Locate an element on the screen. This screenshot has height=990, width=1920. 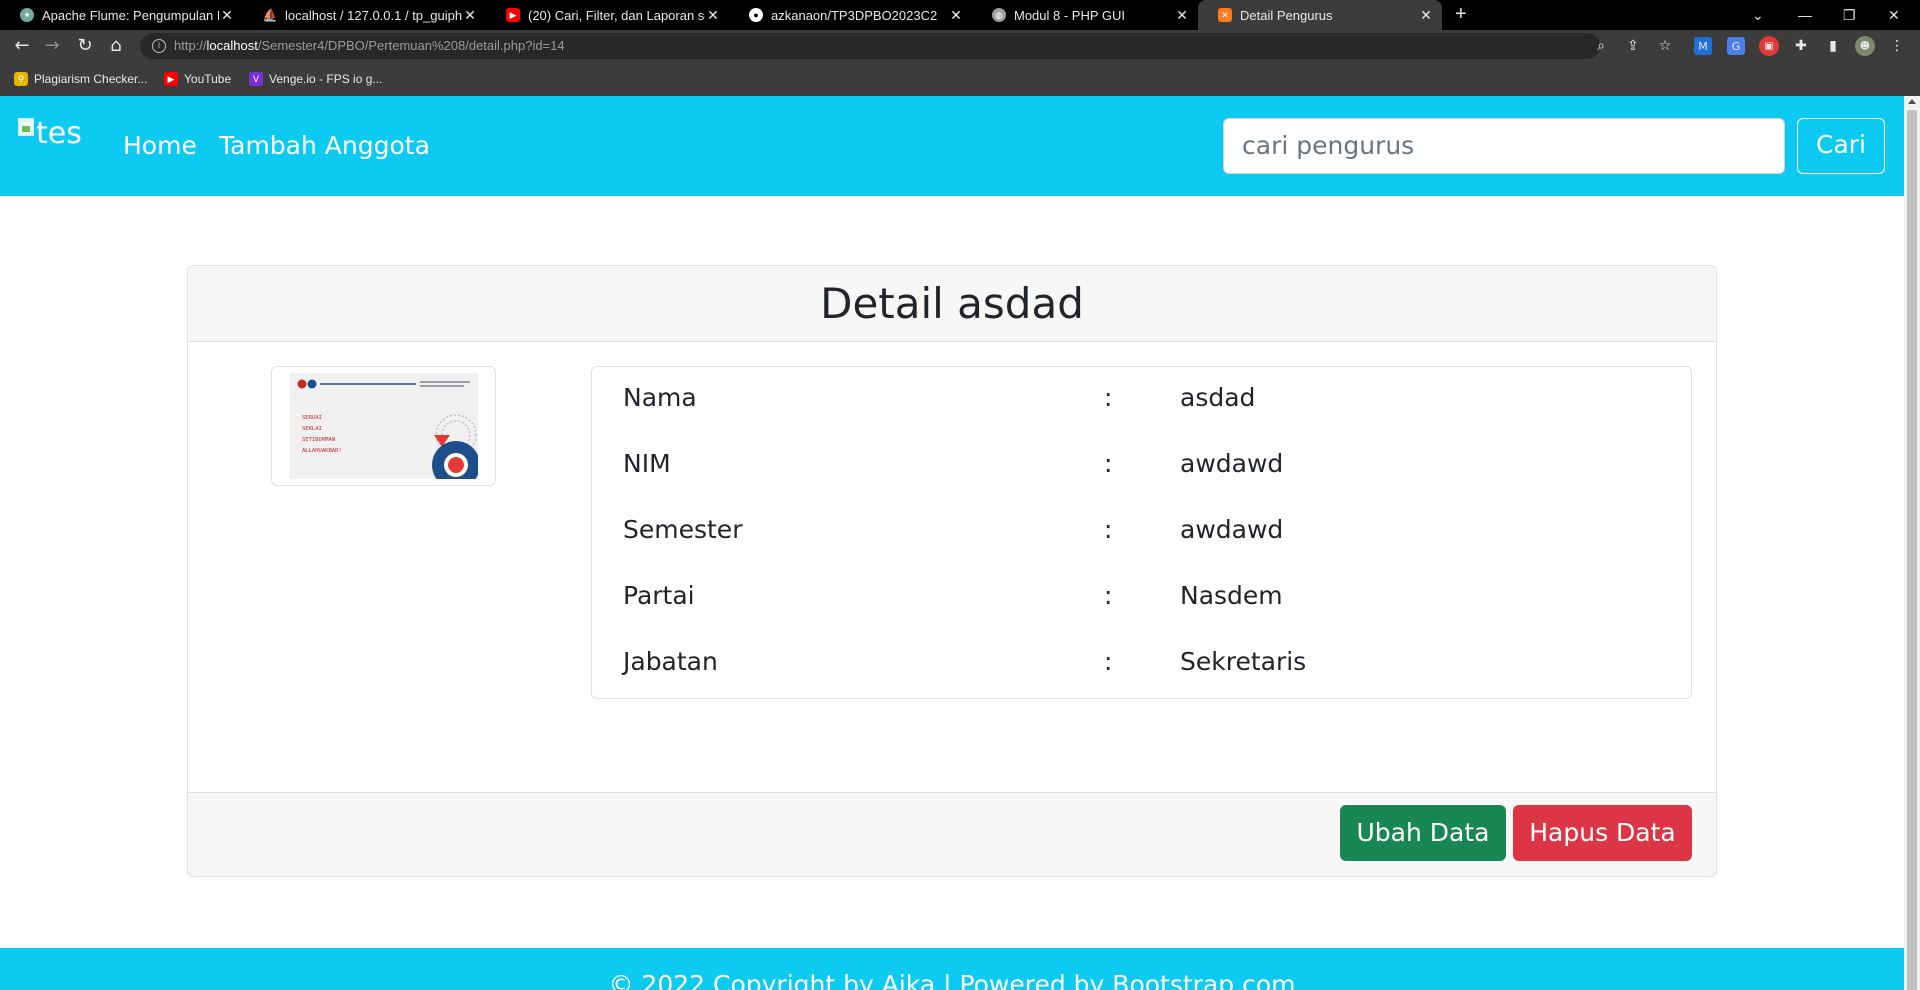
detail-row: NIM : awdawd is located at coordinates (1141, 469).